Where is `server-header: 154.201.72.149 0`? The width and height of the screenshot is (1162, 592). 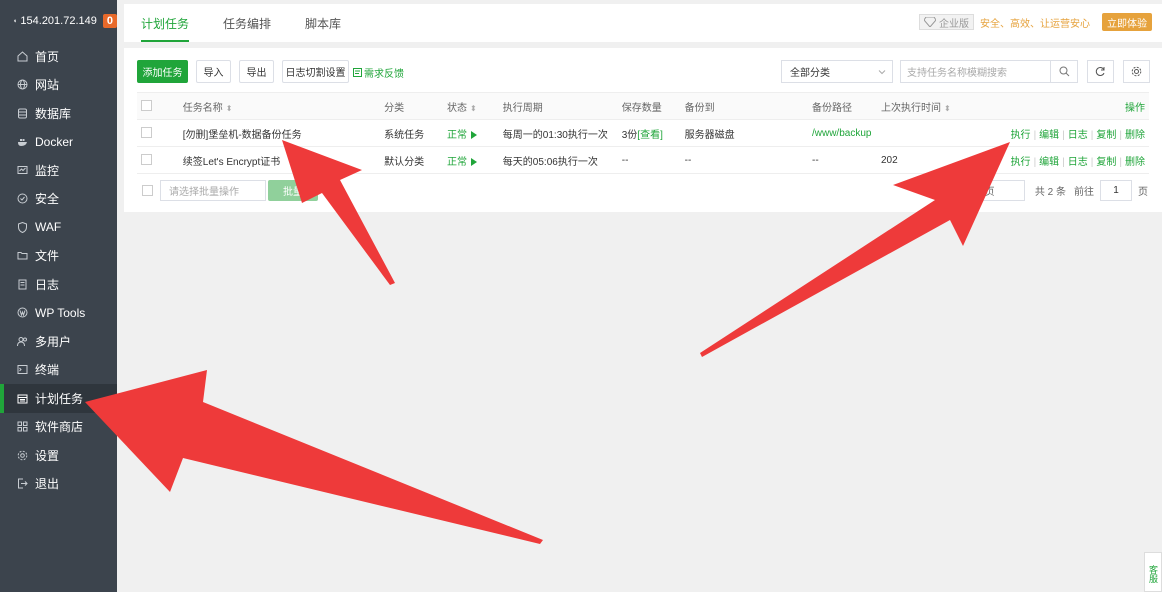 server-header: 154.201.72.149 0 is located at coordinates (58, 21).